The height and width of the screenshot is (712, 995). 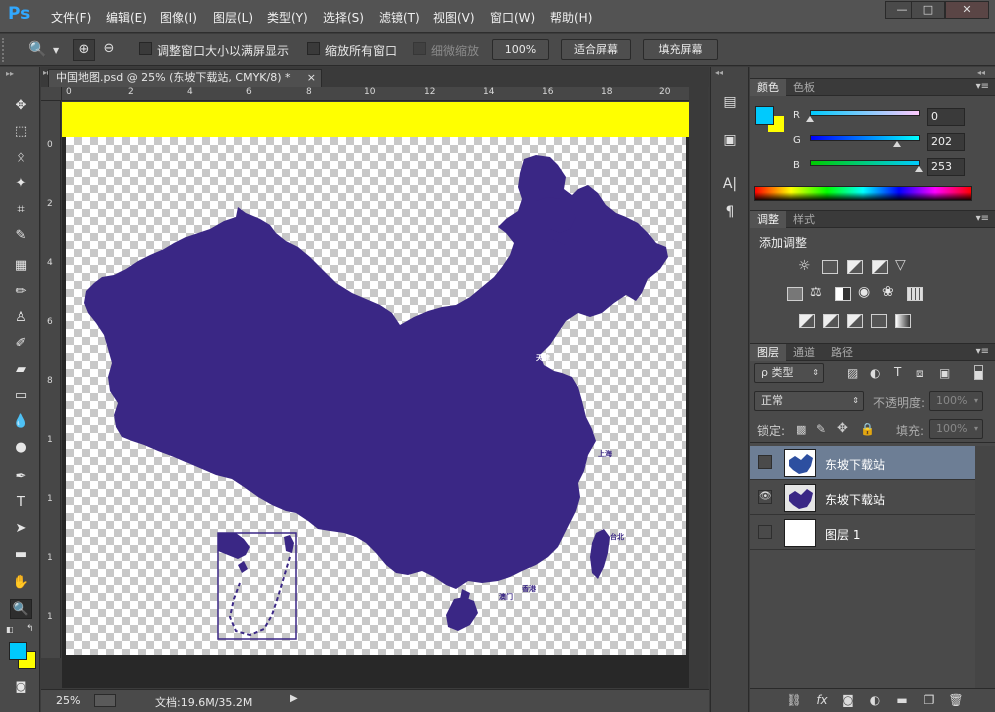 What do you see at coordinates (902, 700) in the screenshot?
I see `new-group-icon: ▬` at bounding box center [902, 700].